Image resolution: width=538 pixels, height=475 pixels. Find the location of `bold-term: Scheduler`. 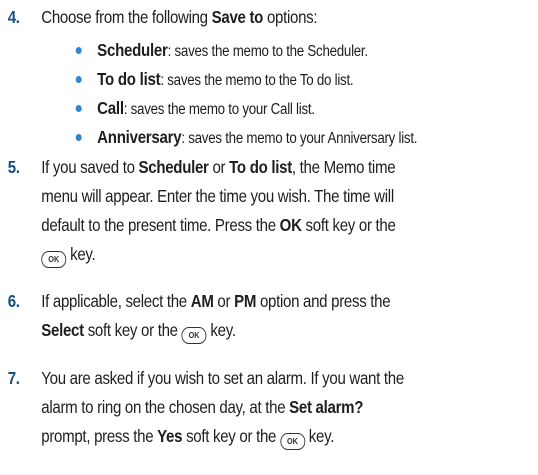

bold-term: Scheduler is located at coordinates (173, 167).